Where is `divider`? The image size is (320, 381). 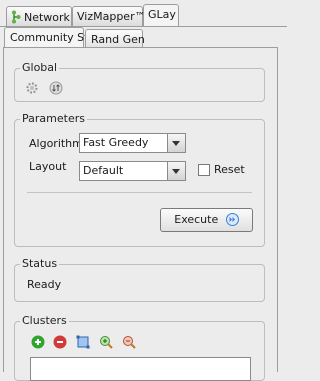
divider is located at coordinates (139, 192).